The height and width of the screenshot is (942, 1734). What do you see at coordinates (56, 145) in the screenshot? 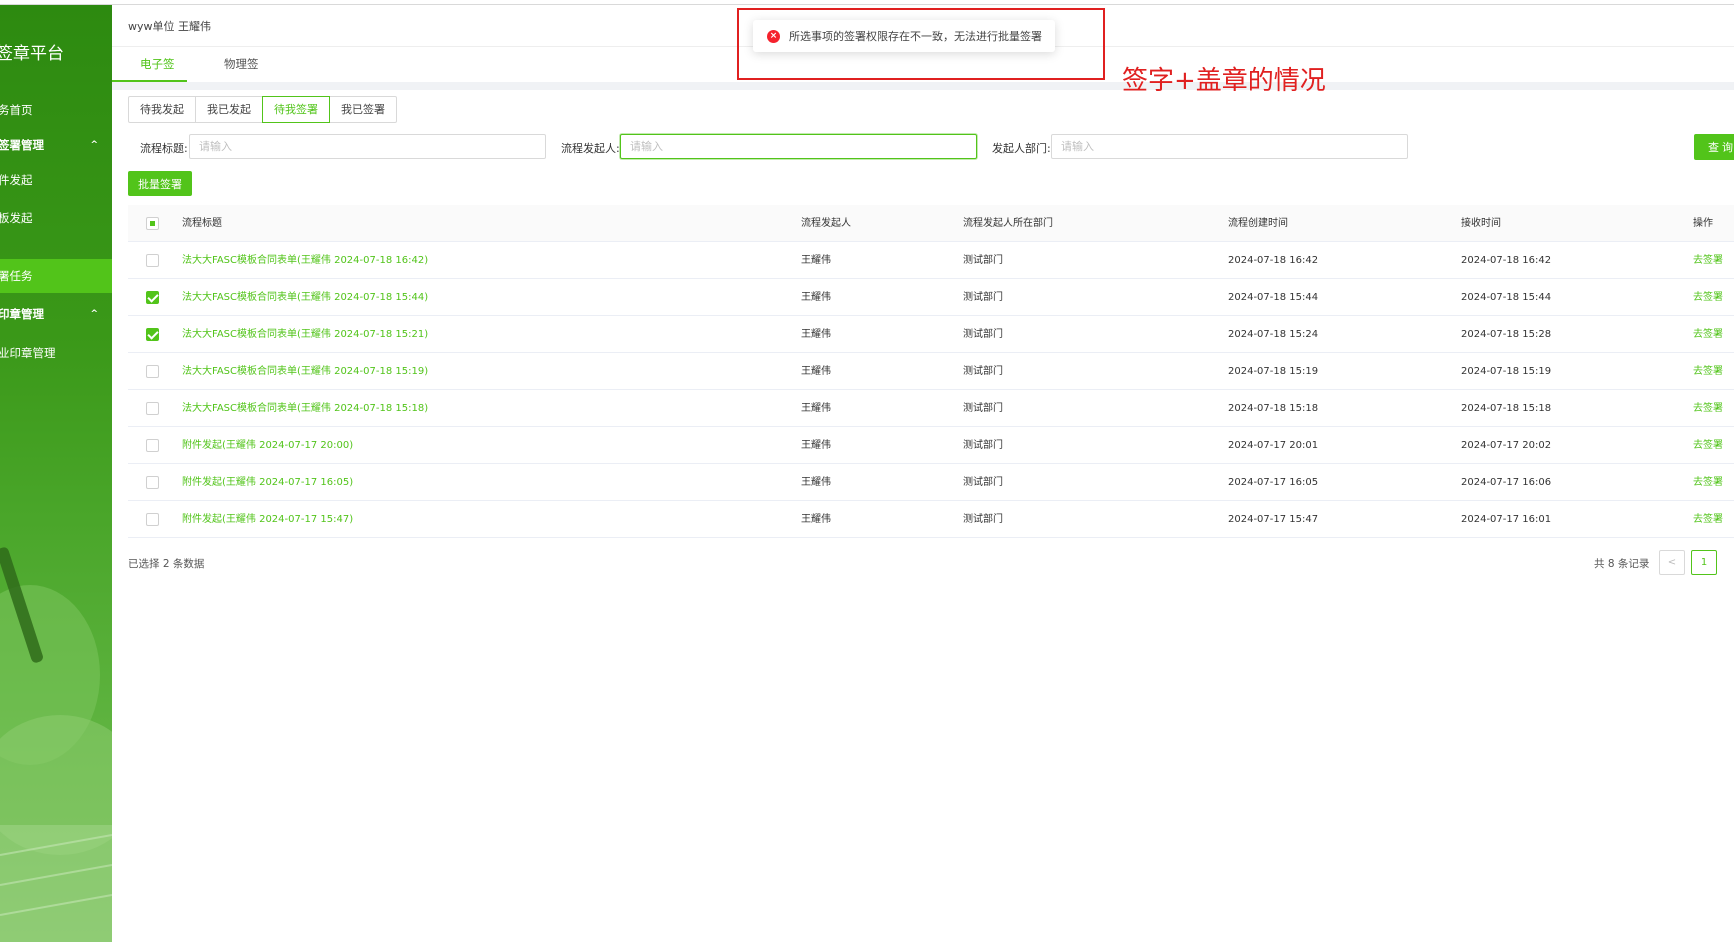
I see `sidebar-group-sign-management: 签署管理 ^` at bounding box center [56, 145].